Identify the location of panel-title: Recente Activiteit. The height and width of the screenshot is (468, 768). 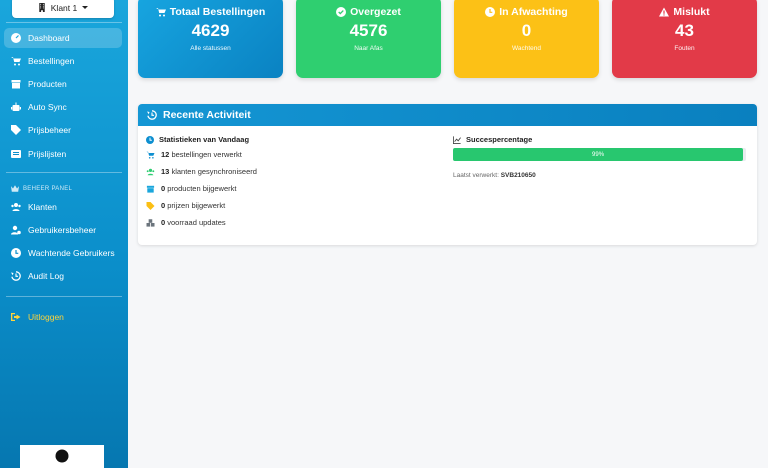
(207, 115).